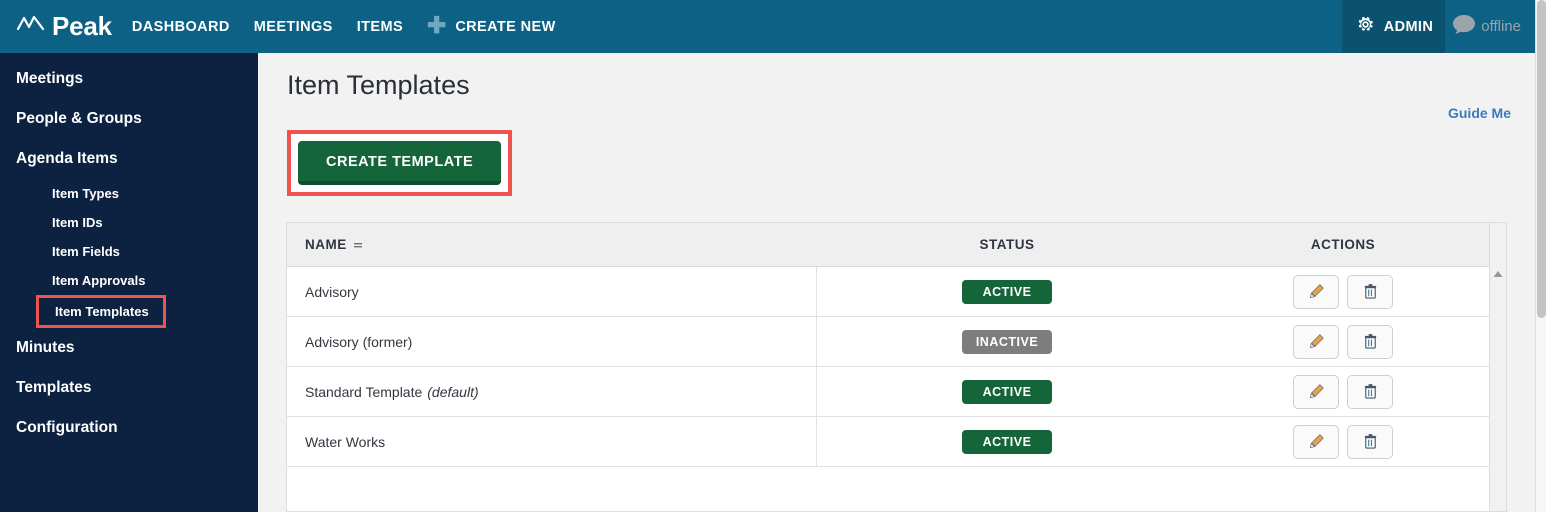  What do you see at coordinates (1007, 244) in the screenshot?
I see `column-header-status: STATUS` at bounding box center [1007, 244].